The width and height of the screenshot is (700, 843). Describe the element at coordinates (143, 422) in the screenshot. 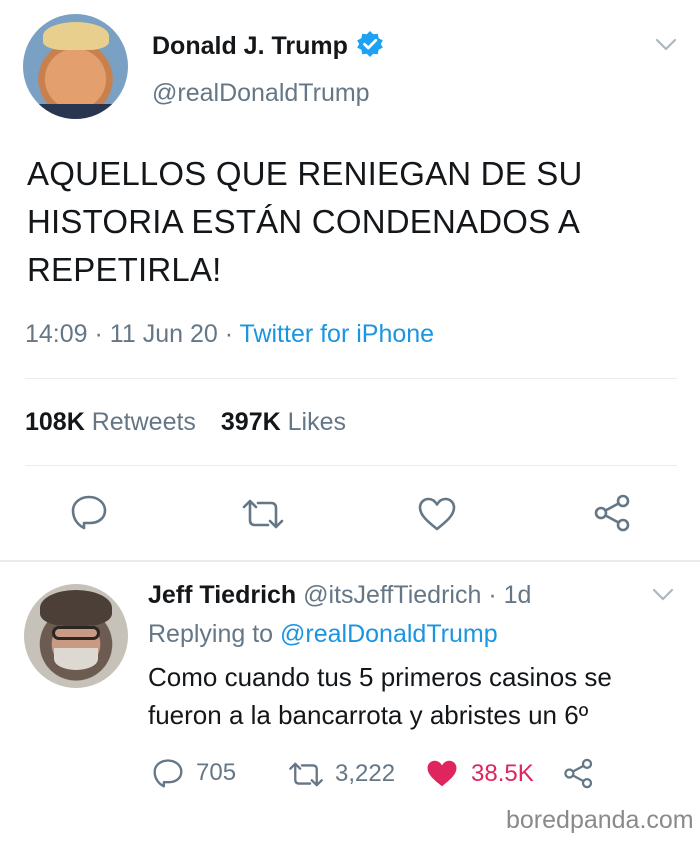

I see `retweets-label: Retweets` at that location.